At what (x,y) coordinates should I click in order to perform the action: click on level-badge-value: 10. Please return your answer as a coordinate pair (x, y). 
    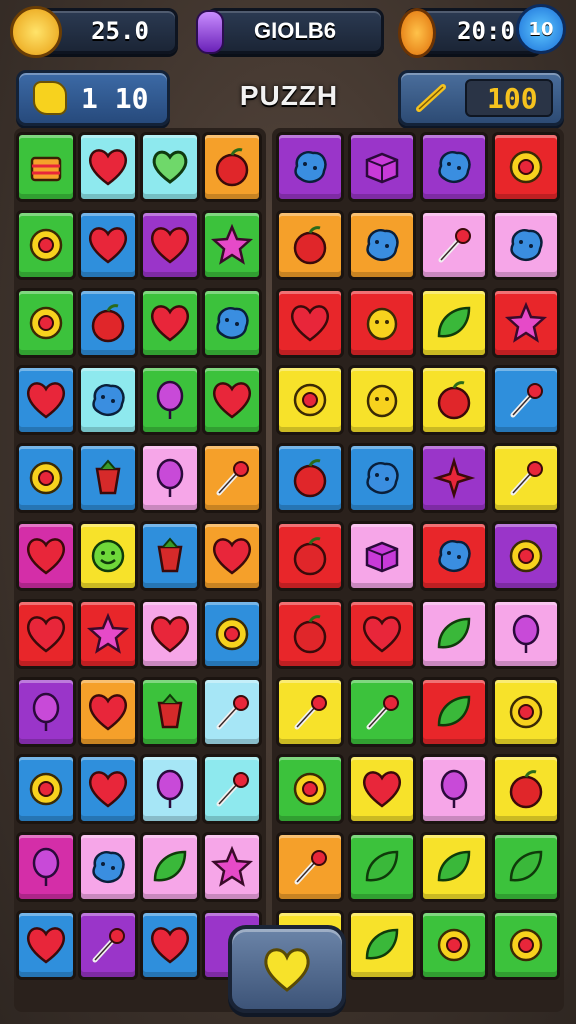
    Looking at the image, I should click on (541, 29).